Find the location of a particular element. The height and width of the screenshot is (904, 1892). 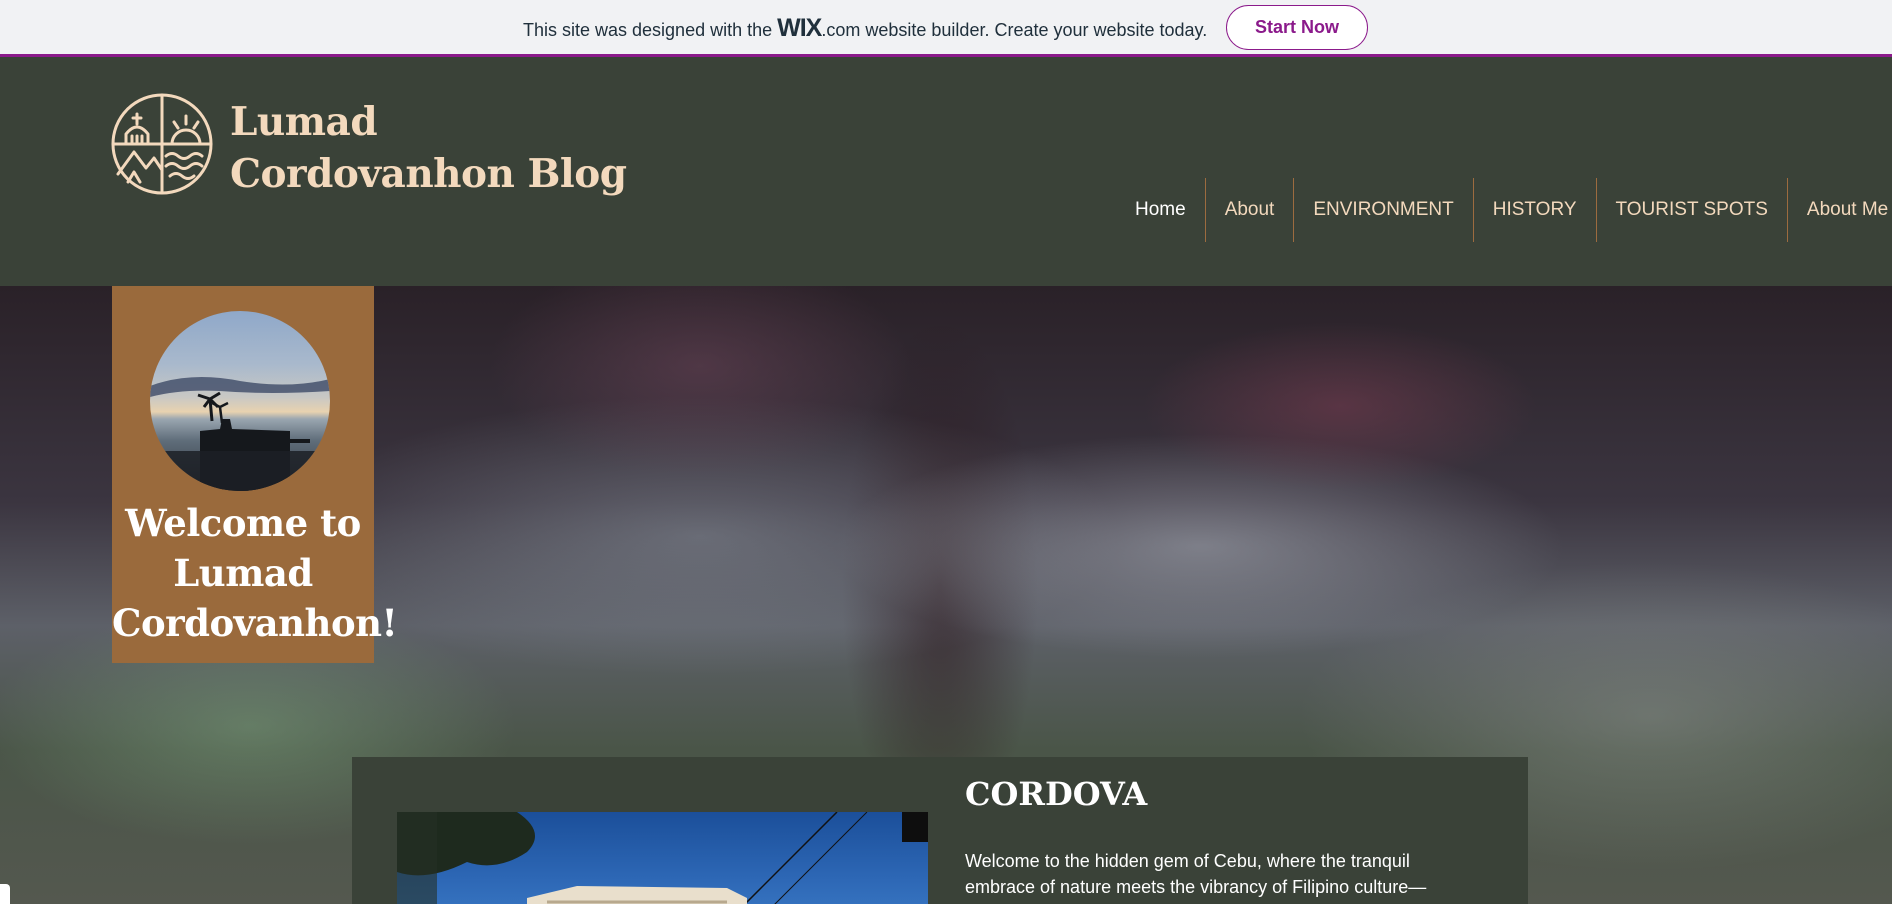

welcome-card: Welcome to Lumad Cordovanhon! is located at coordinates (255, 474).